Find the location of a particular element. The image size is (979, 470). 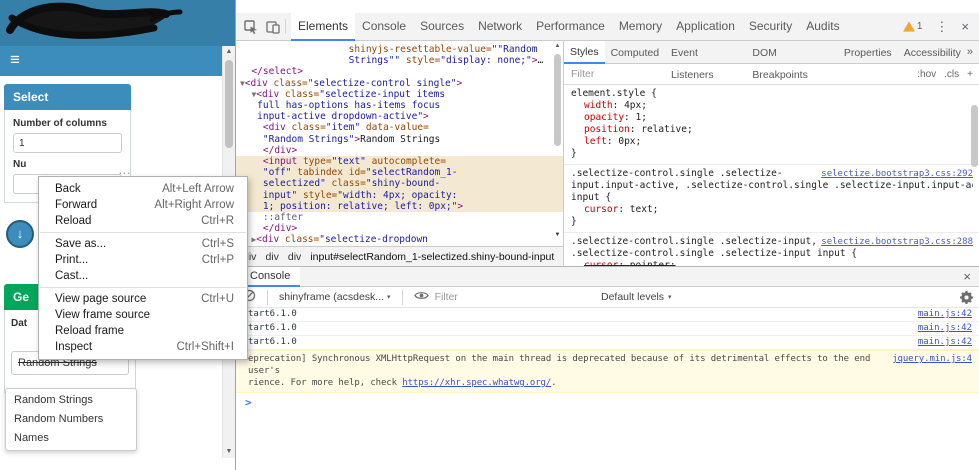

dom-tree-line: shinyjs-resettable-value=""Random is located at coordinates (399, 49).